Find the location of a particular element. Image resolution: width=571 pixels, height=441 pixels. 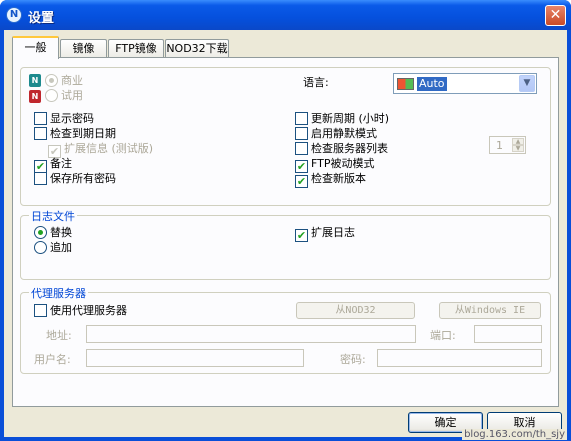

username-label: 用户名: is located at coordinates (52, 359).